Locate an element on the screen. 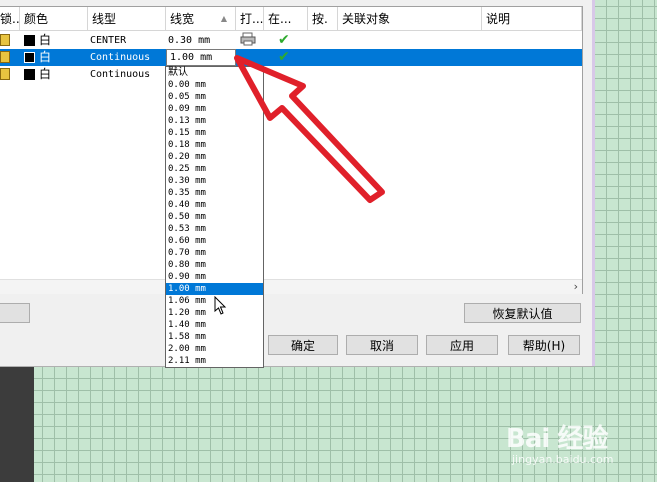  lineweight-dropdown-field: 1.00 mm is located at coordinates (201, 57).